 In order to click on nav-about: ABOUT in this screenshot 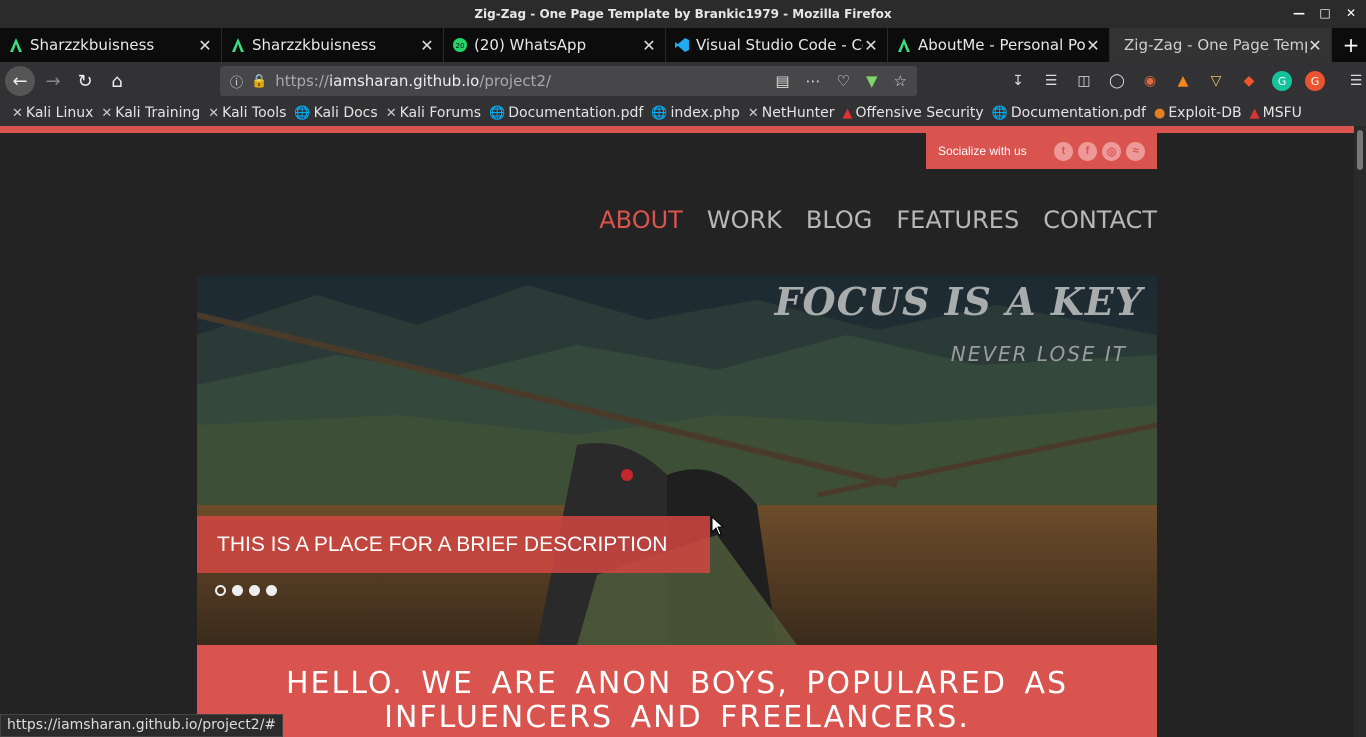, I will do `click(641, 220)`.